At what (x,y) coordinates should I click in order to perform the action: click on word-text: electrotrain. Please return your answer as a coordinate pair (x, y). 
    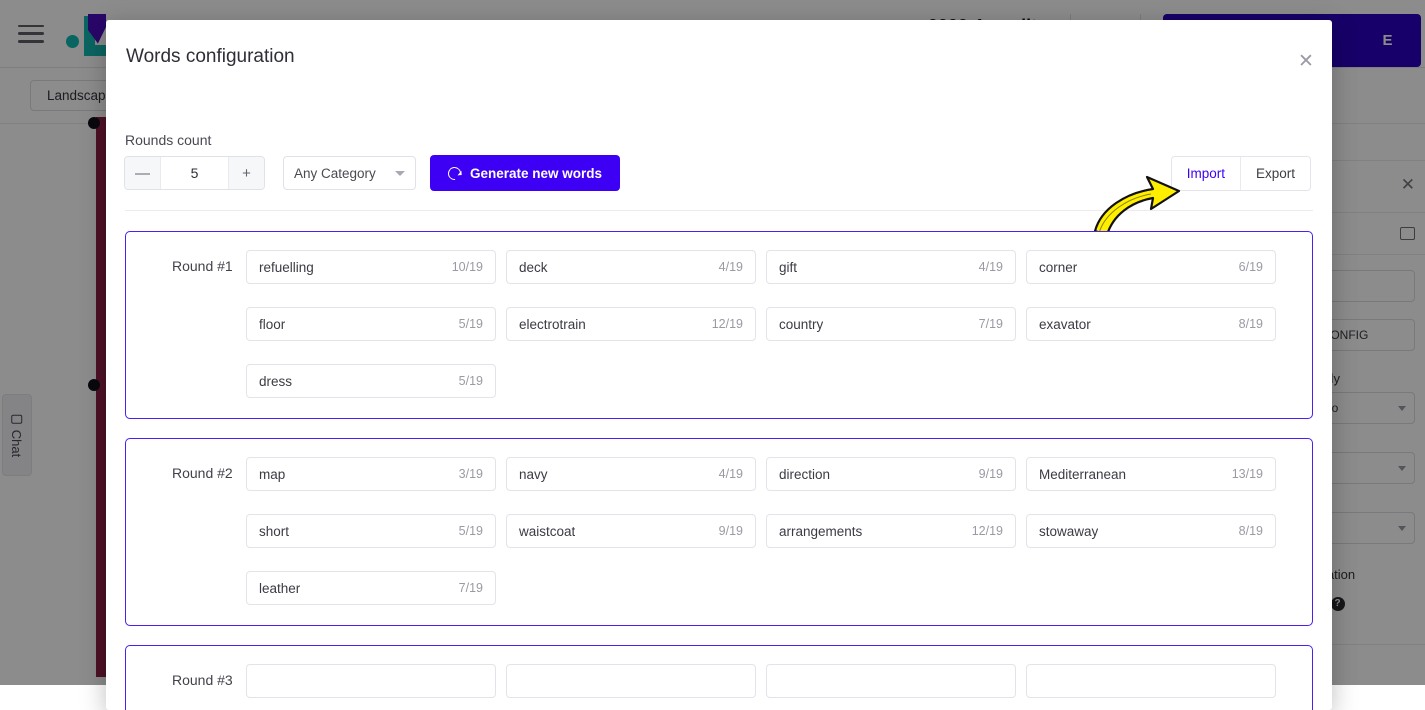
    Looking at the image, I should click on (552, 324).